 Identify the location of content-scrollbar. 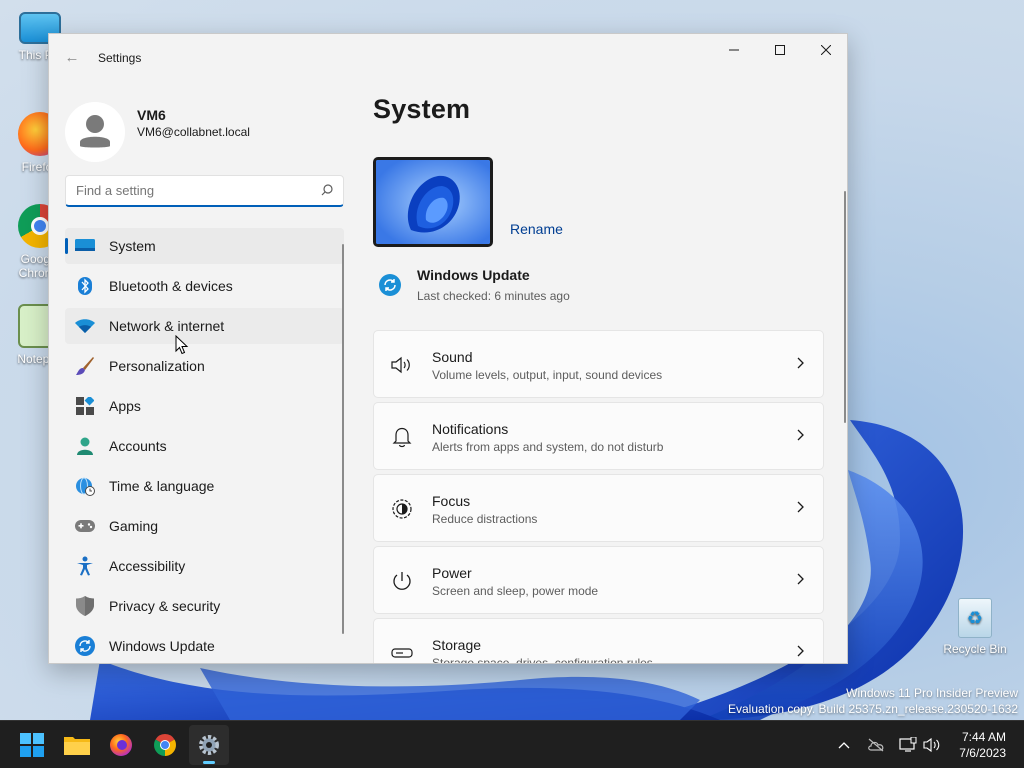
(845, 307).